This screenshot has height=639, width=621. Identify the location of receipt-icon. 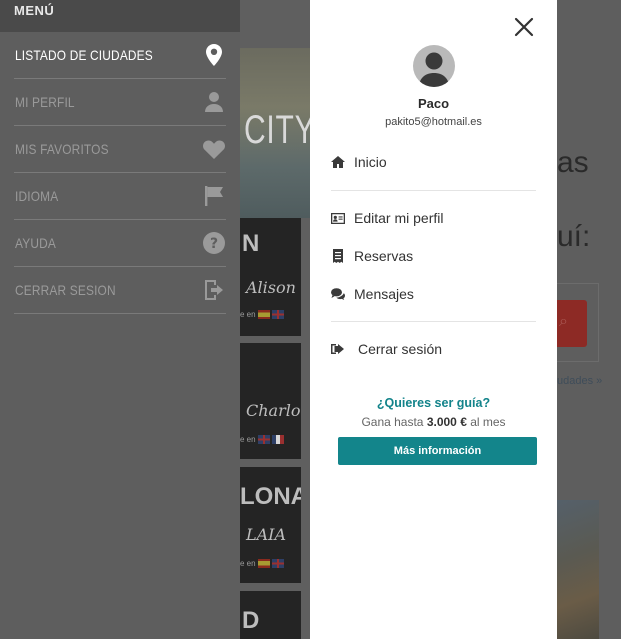
(338, 256).